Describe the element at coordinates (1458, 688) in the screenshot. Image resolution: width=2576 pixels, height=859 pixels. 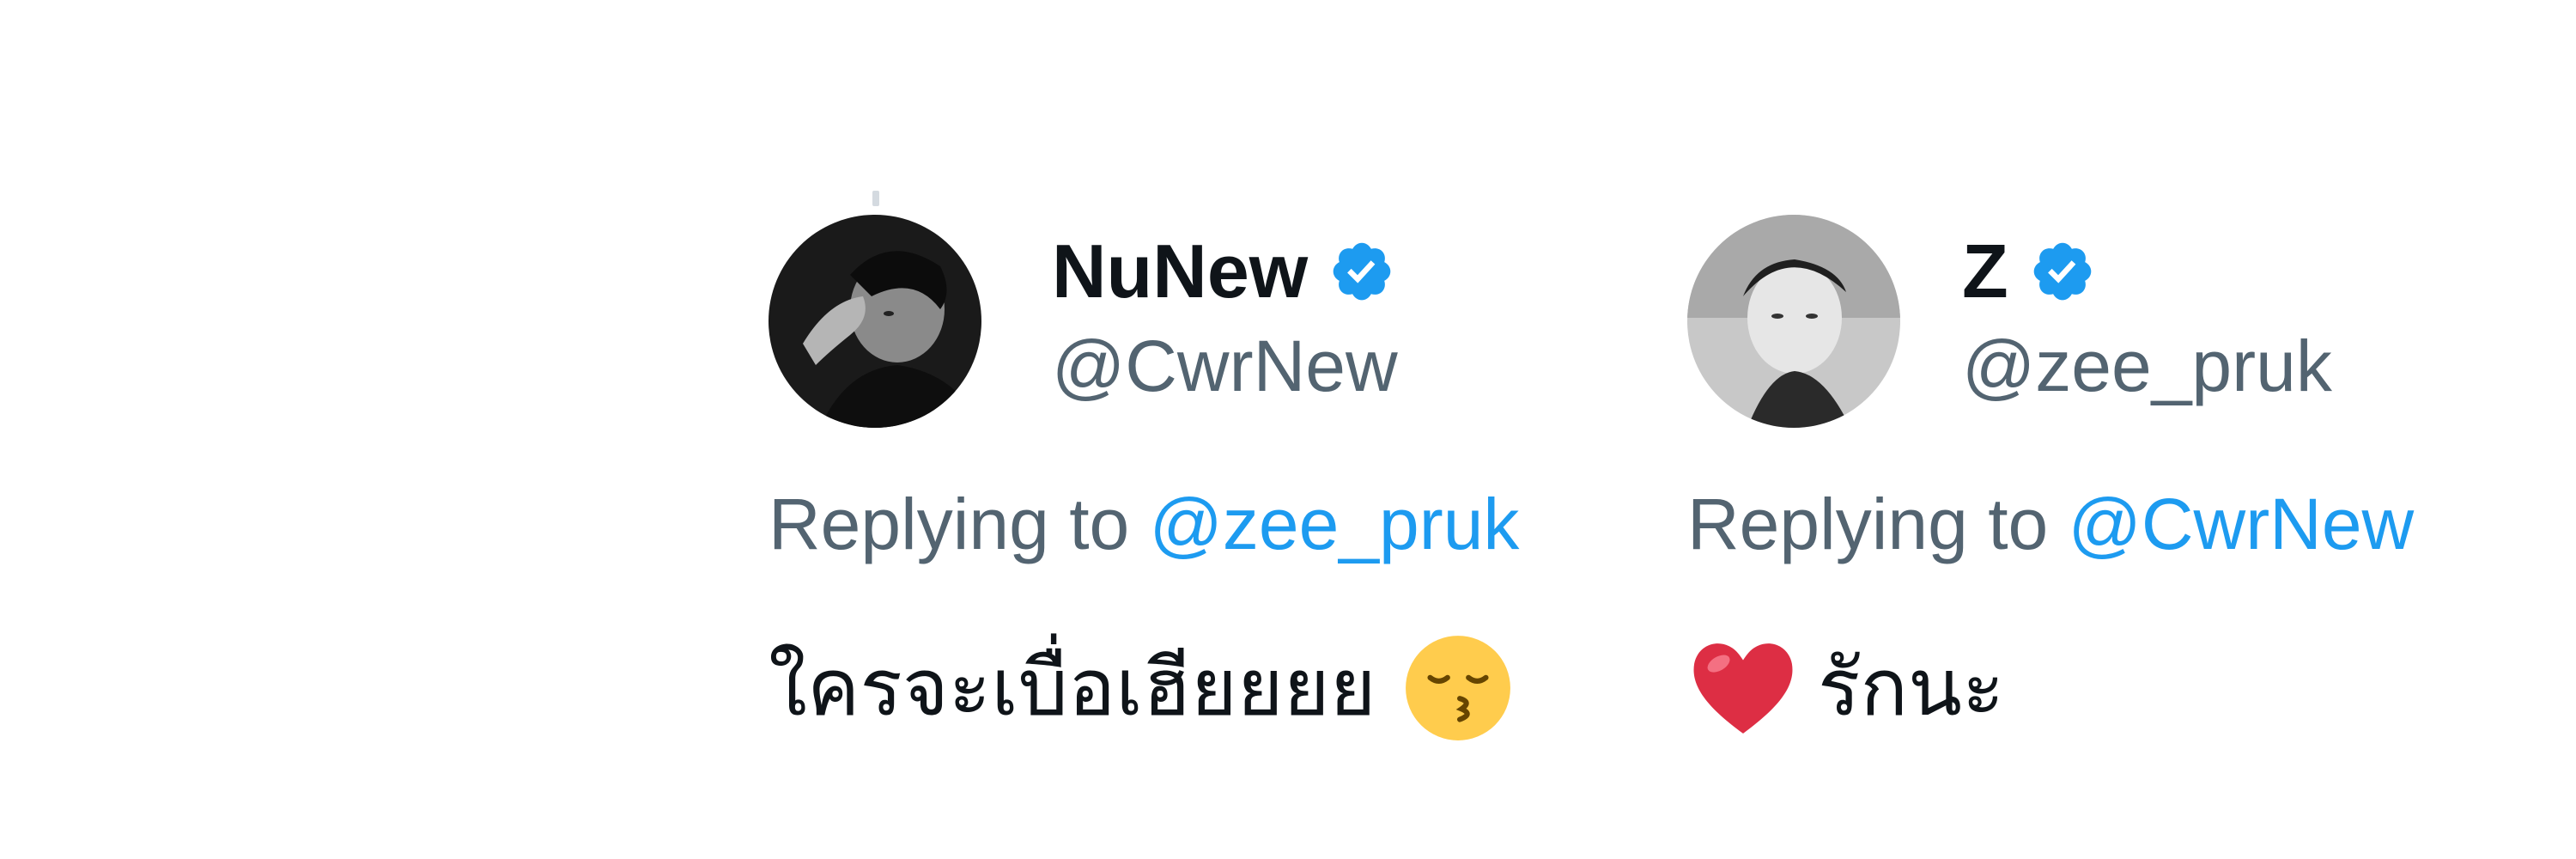
I see `kissing-closed-eyes-icon` at that location.